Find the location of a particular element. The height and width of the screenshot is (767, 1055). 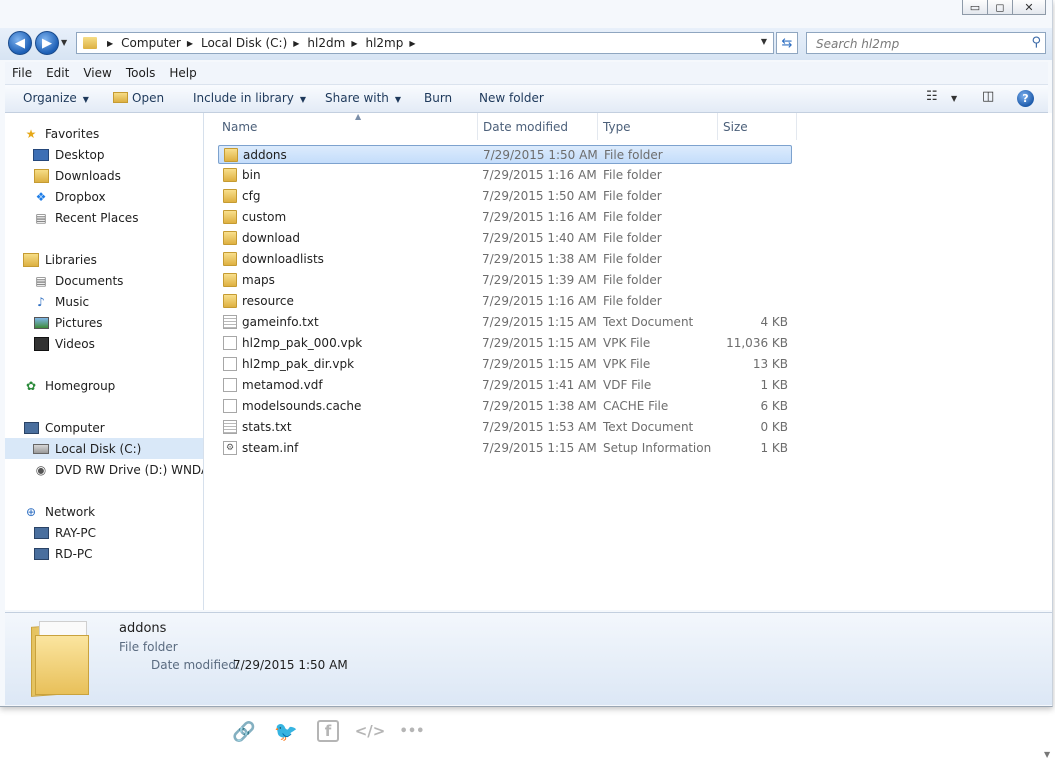

menu-edit: Edit is located at coordinates (57, 73).